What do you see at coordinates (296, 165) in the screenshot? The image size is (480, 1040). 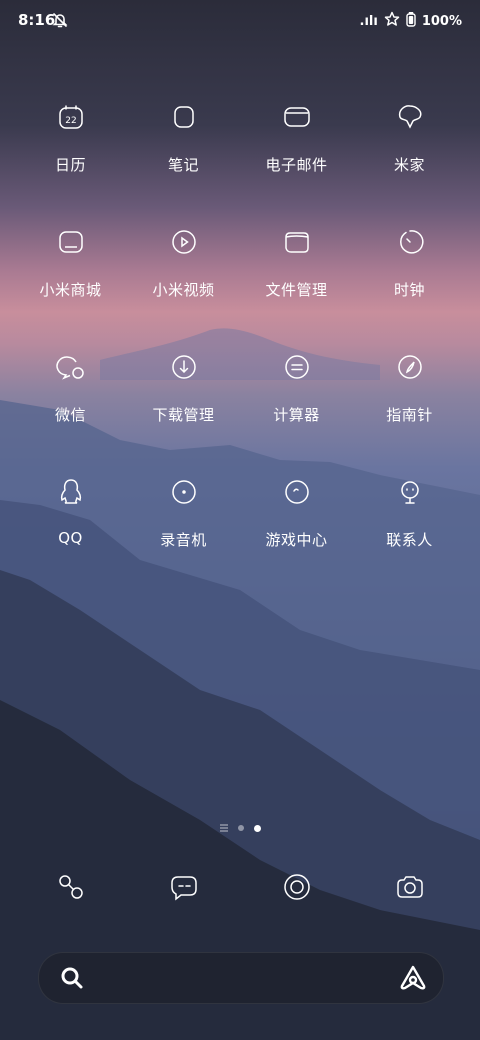 I see `app-label: 电子邮件` at bounding box center [296, 165].